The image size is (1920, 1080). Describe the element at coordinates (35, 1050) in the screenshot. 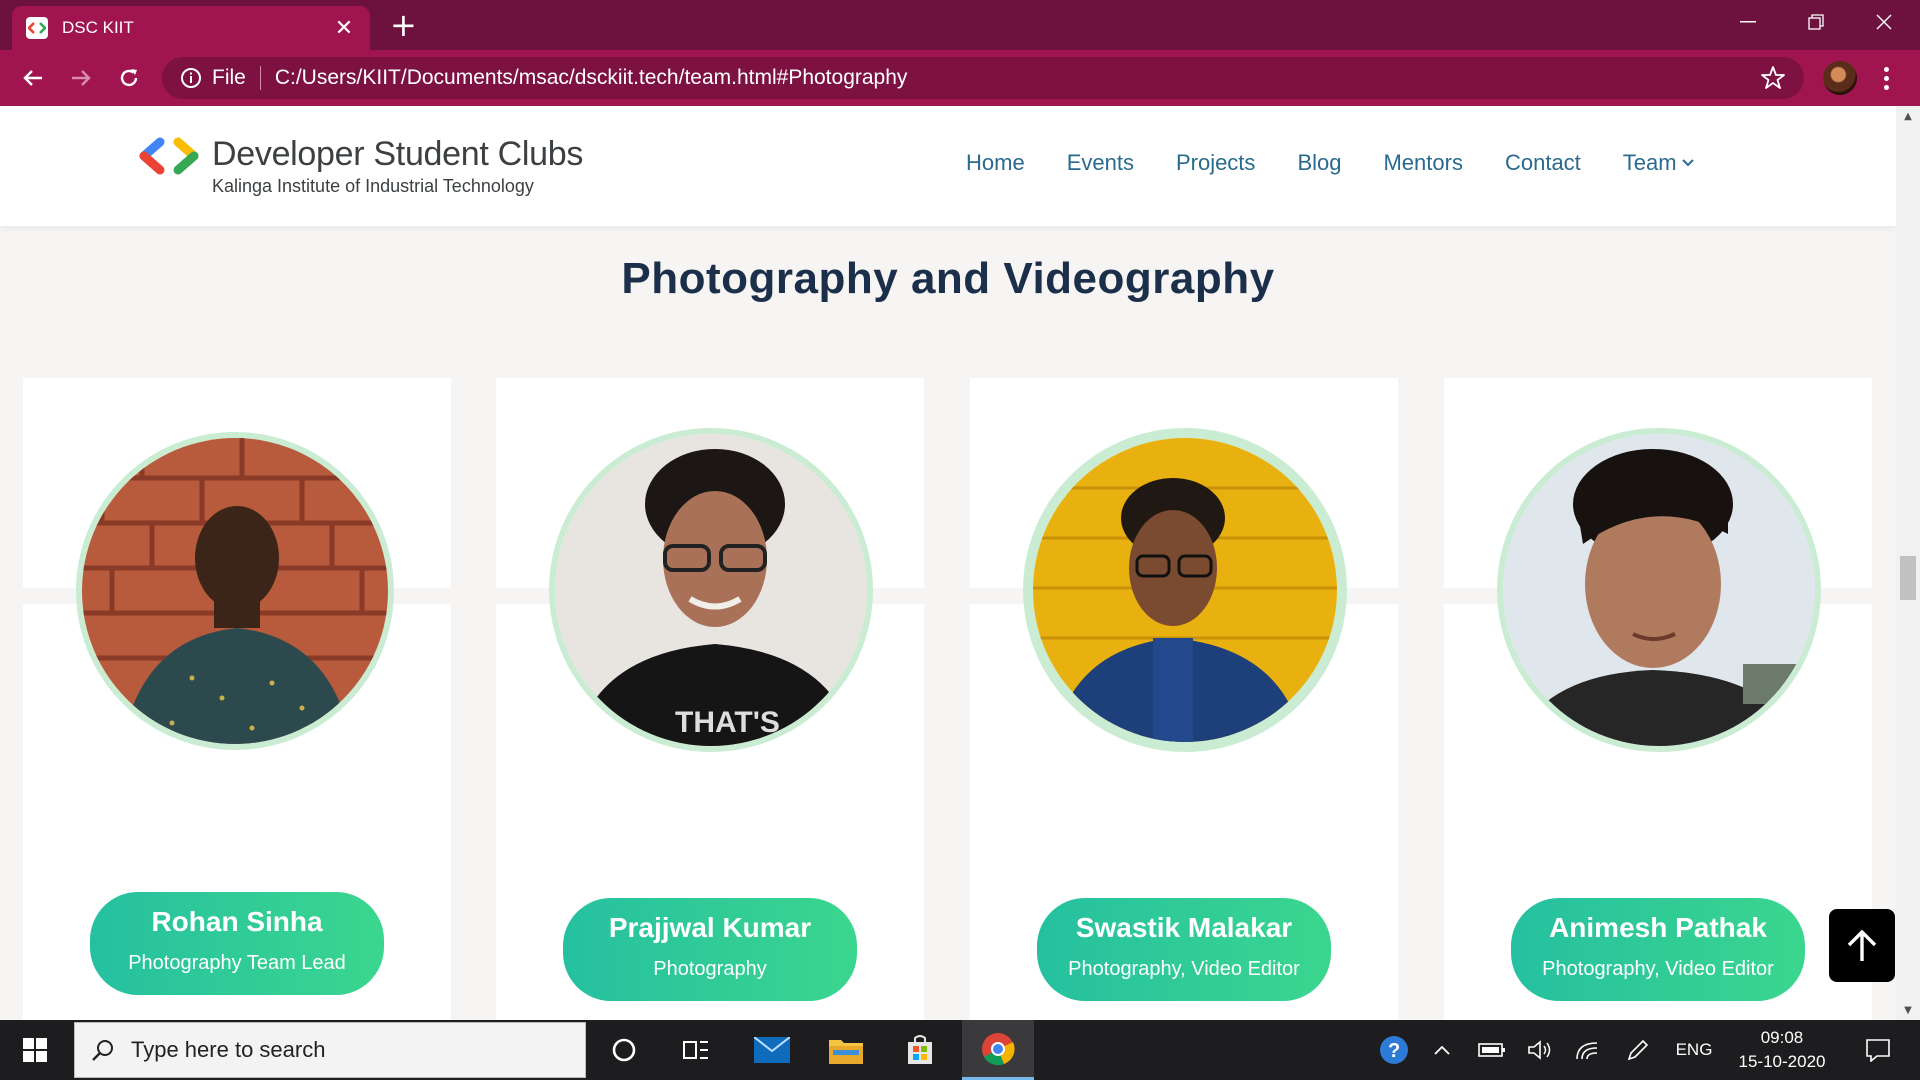

I see `windows-start-icon` at that location.